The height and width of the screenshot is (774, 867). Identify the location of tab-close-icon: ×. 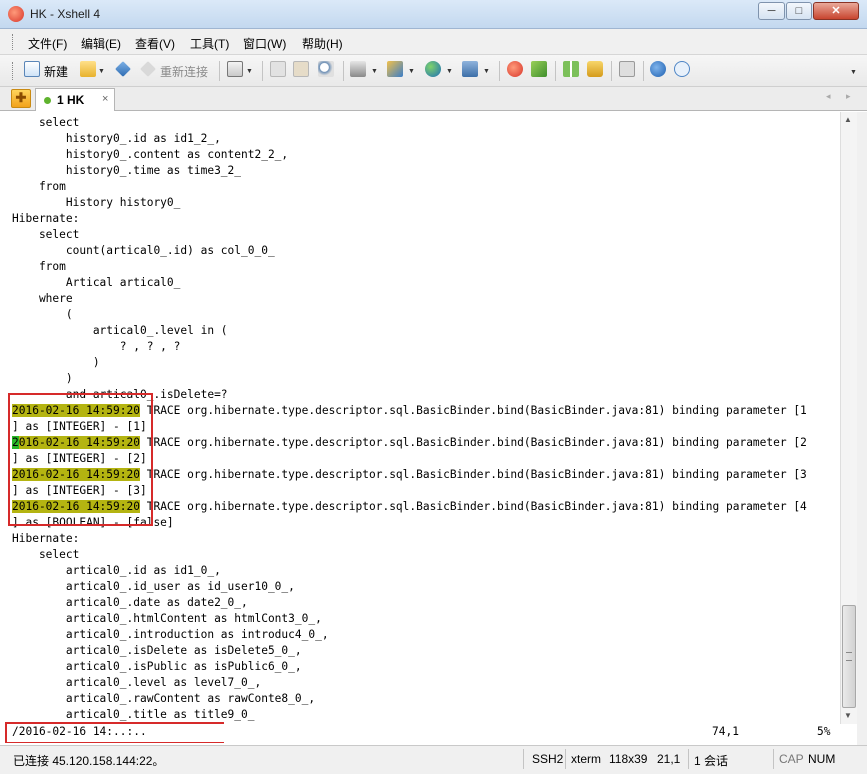
(105, 99).